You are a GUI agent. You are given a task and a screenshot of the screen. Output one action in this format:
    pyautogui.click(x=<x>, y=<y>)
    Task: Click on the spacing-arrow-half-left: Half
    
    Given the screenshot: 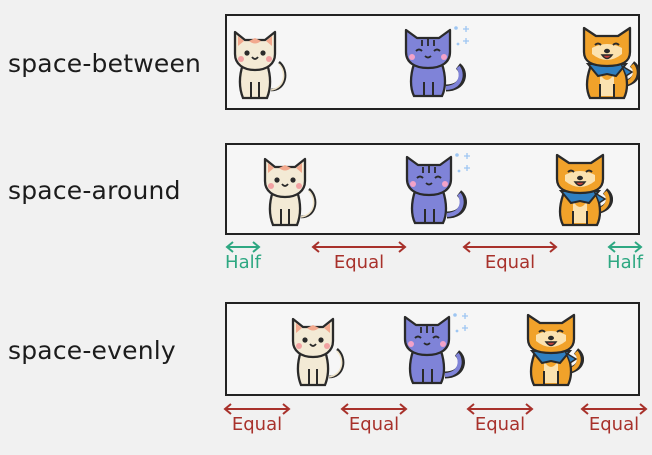 What is the action you would take?
    pyautogui.click(x=243, y=256)
    